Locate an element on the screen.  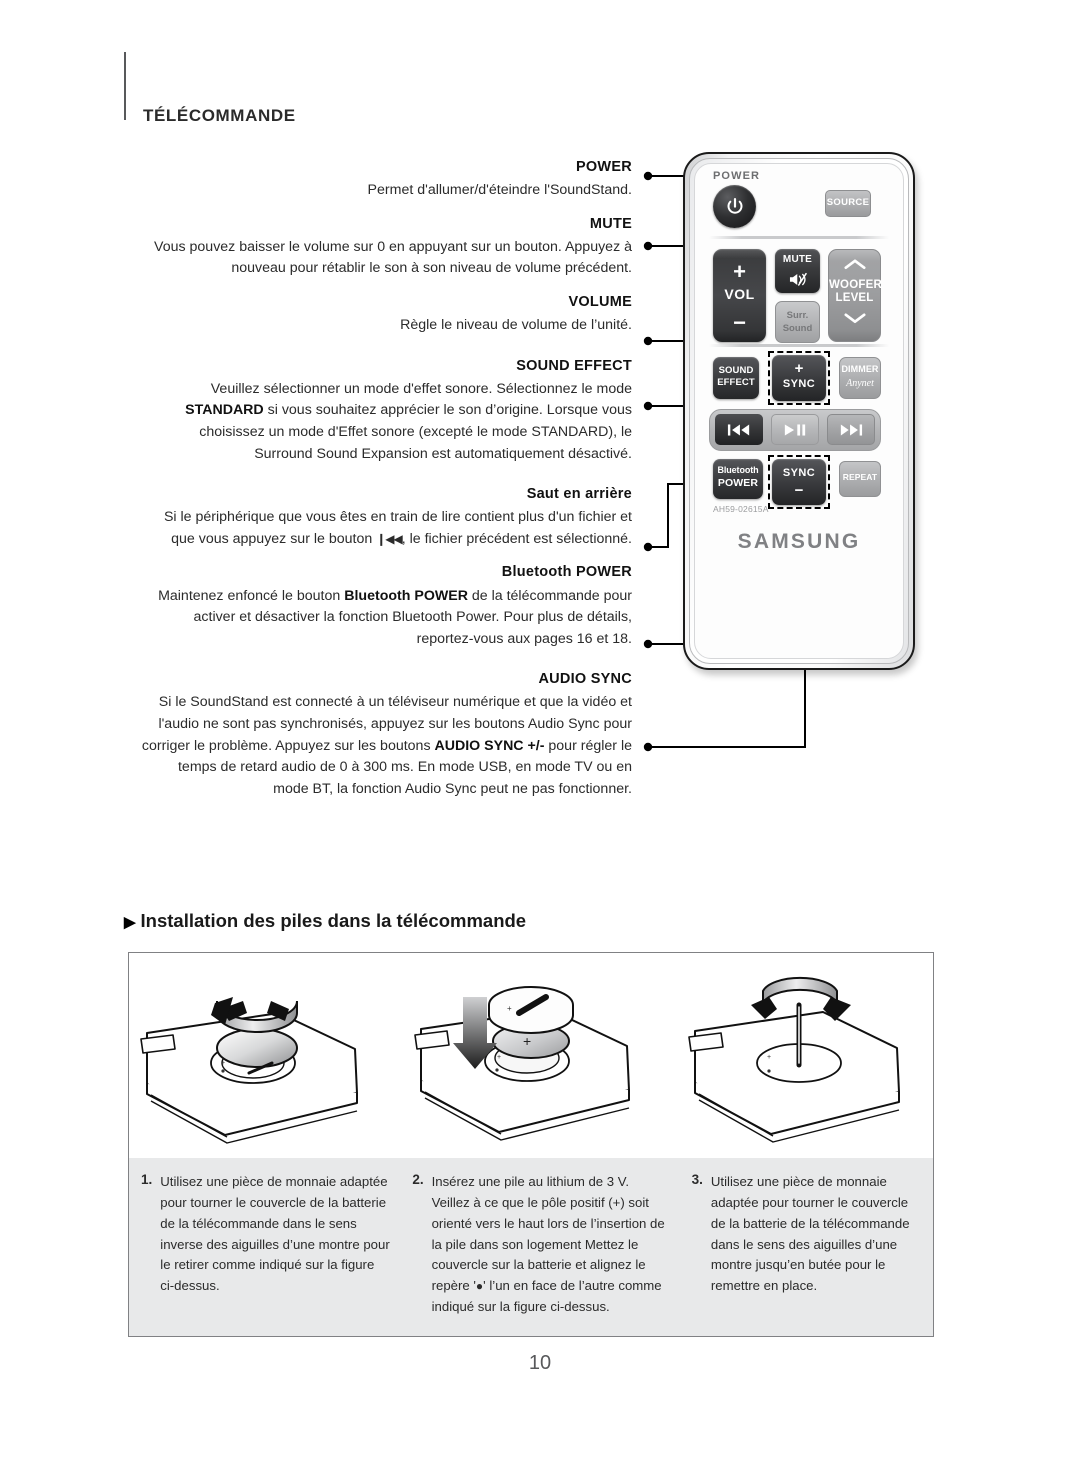
woofer-label-line1: WOOFER is located at coordinates (855, 285).